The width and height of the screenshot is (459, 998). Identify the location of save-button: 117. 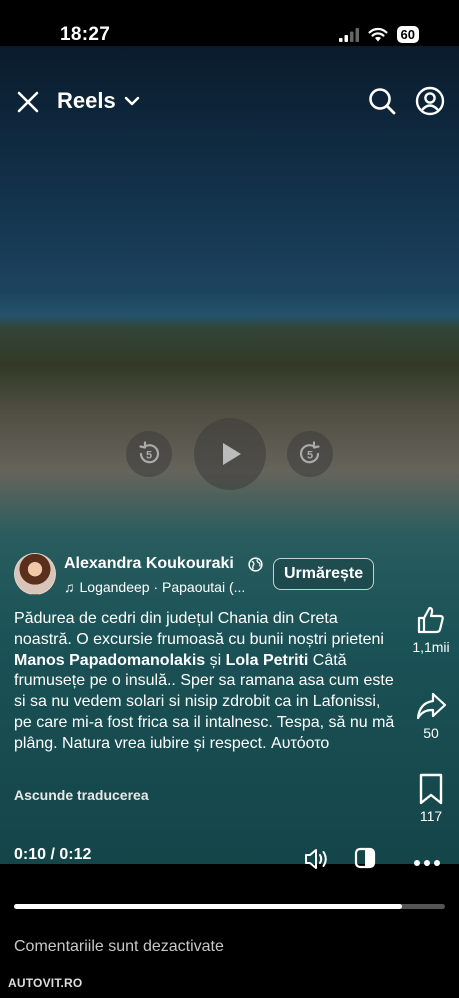
(431, 798).